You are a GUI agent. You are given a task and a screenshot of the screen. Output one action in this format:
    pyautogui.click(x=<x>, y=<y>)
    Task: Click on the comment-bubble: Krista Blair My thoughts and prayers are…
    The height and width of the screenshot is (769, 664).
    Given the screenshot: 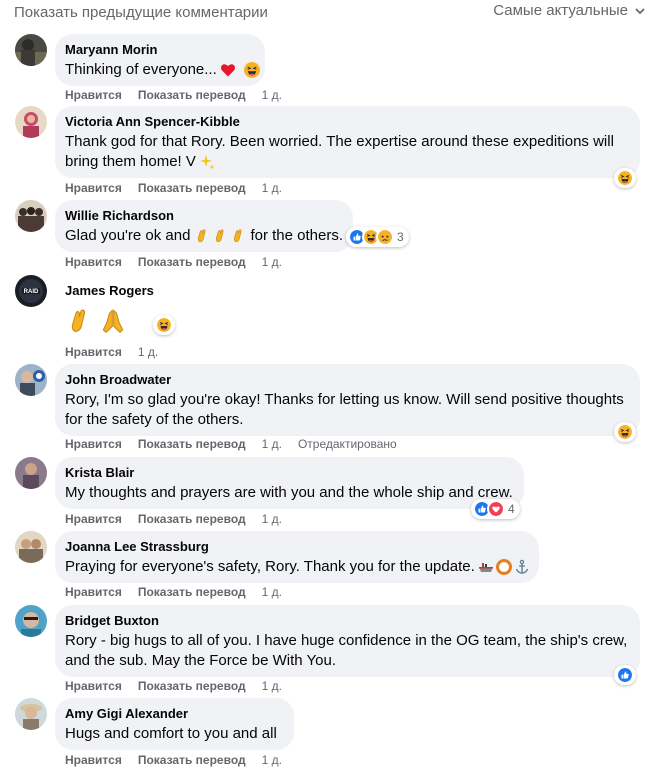 What is the action you would take?
    pyautogui.click(x=289, y=483)
    